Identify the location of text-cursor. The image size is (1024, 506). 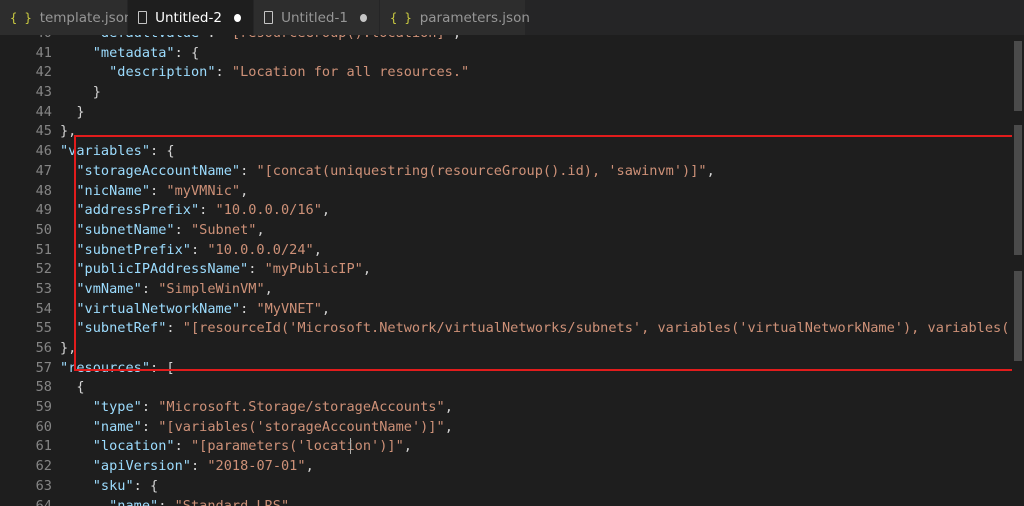
(350, 446).